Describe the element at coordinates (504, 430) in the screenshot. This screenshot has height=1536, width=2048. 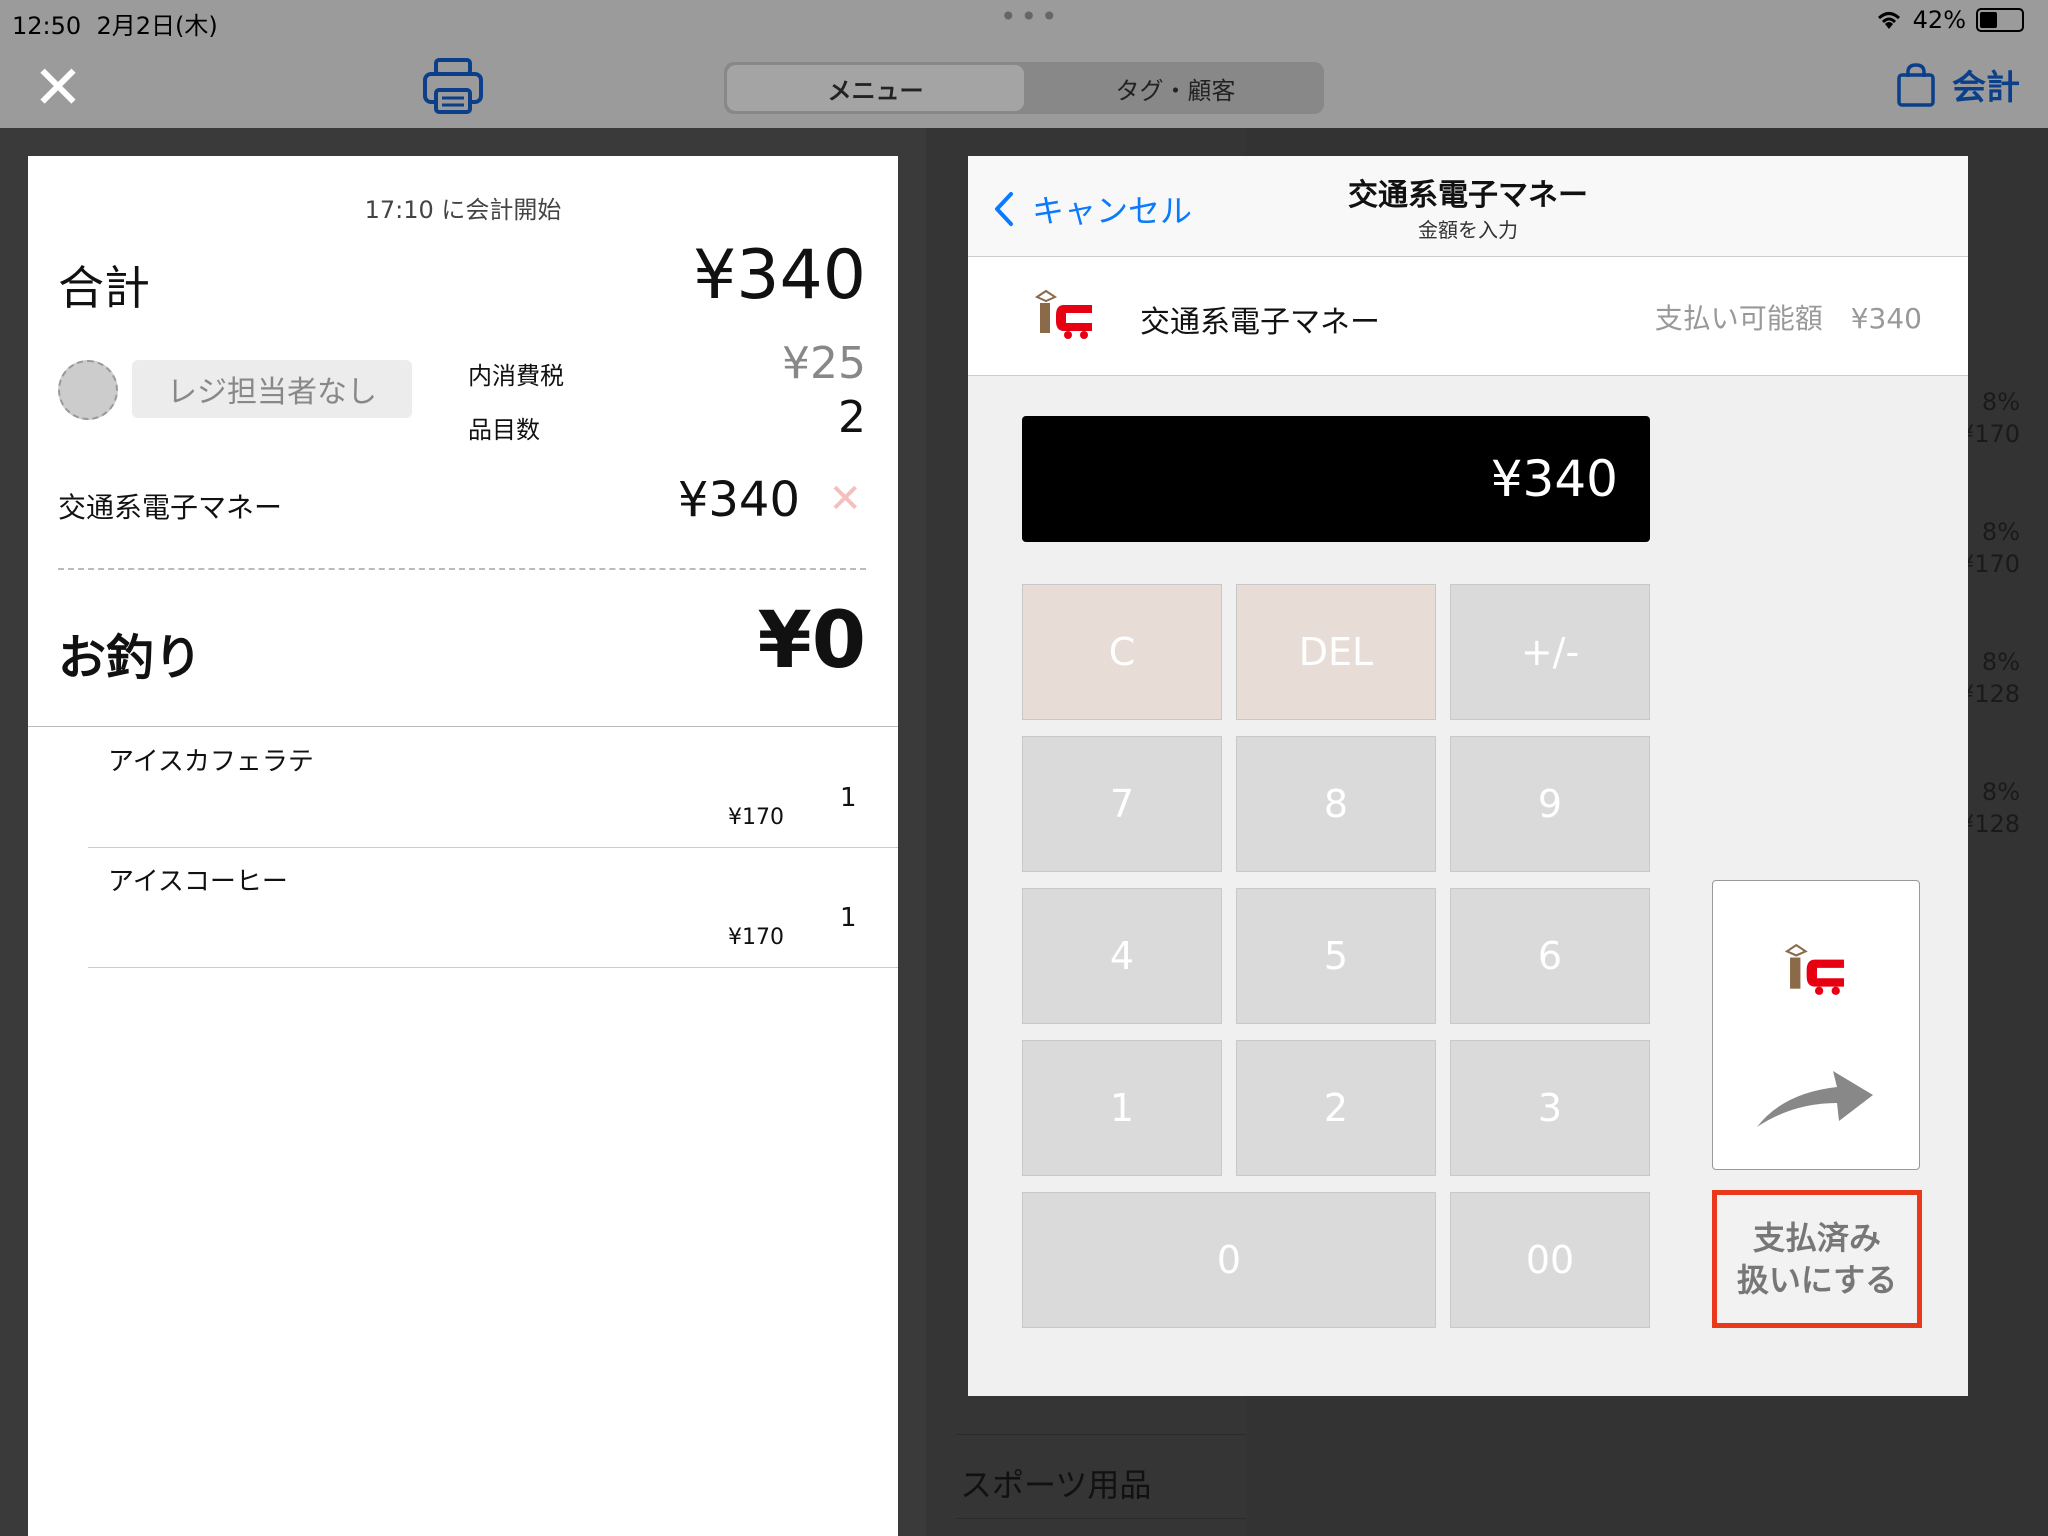
I see `item-count-label: 品目数` at that location.